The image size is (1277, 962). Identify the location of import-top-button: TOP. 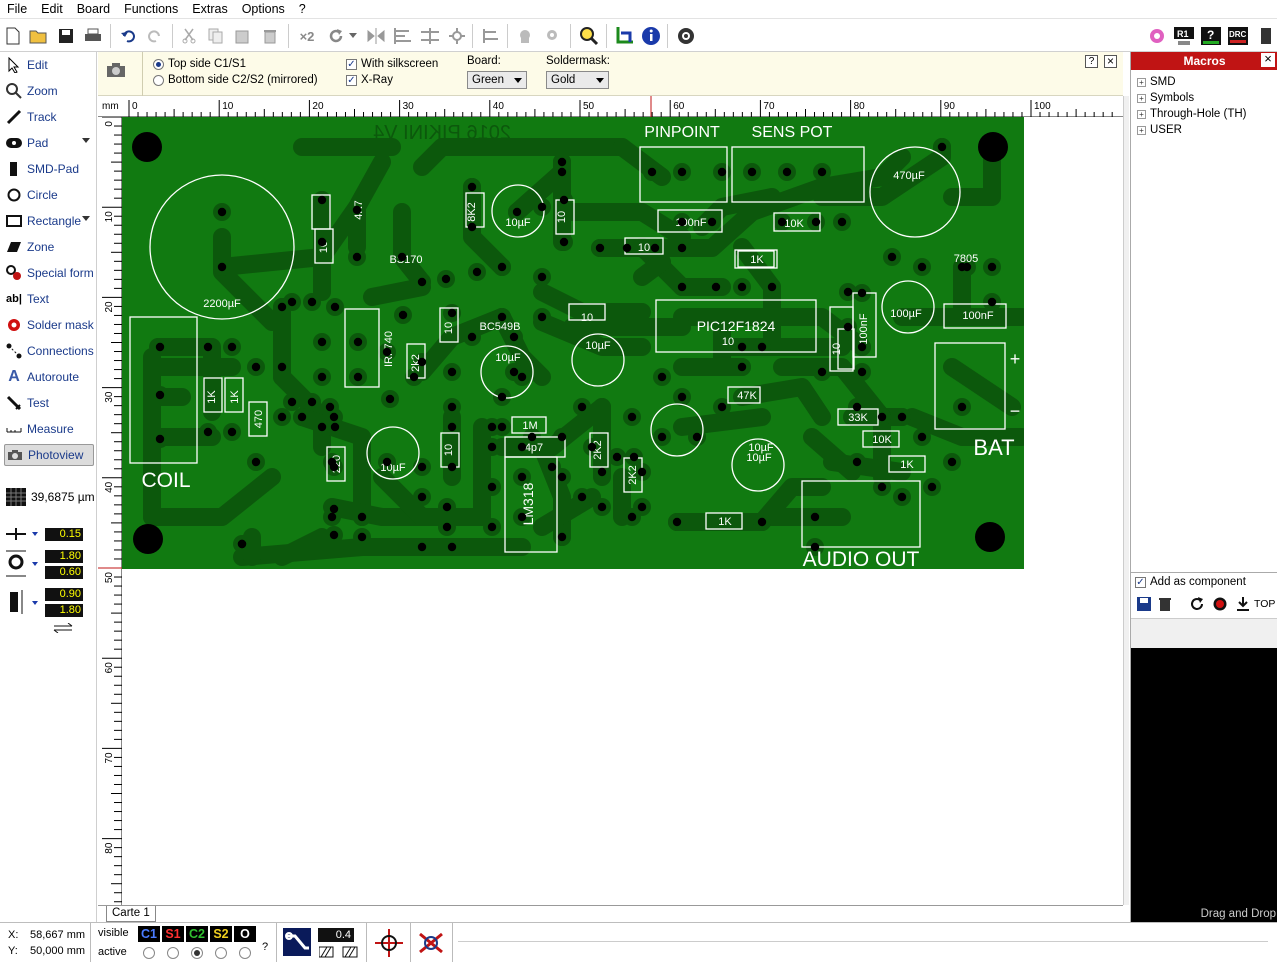
(1255, 604).